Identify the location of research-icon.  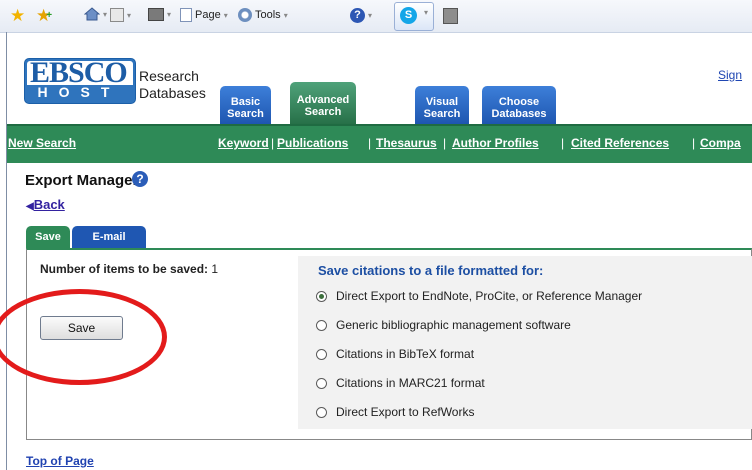
(450, 16).